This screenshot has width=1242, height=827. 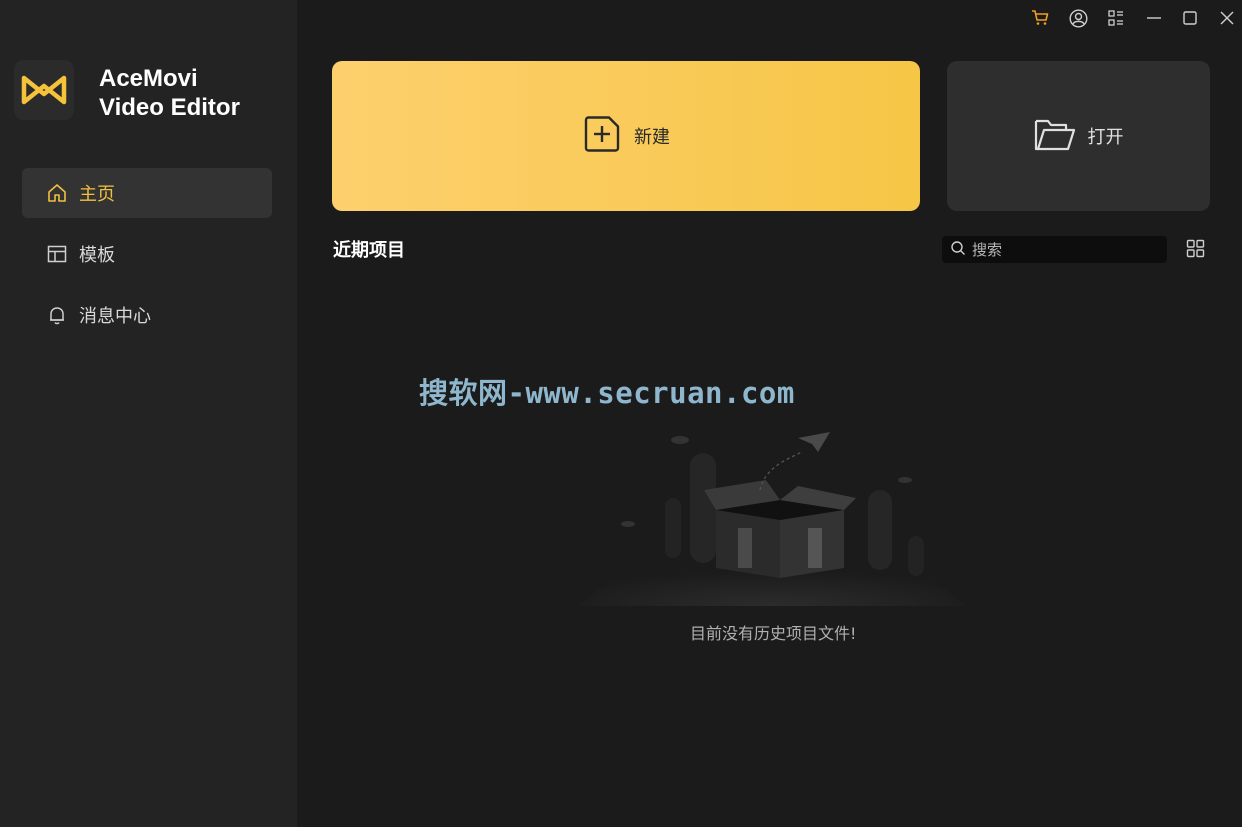 What do you see at coordinates (115, 316) in the screenshot?
I see `sidebar-item-label: 消息中心` at bounding box center [115, 316].